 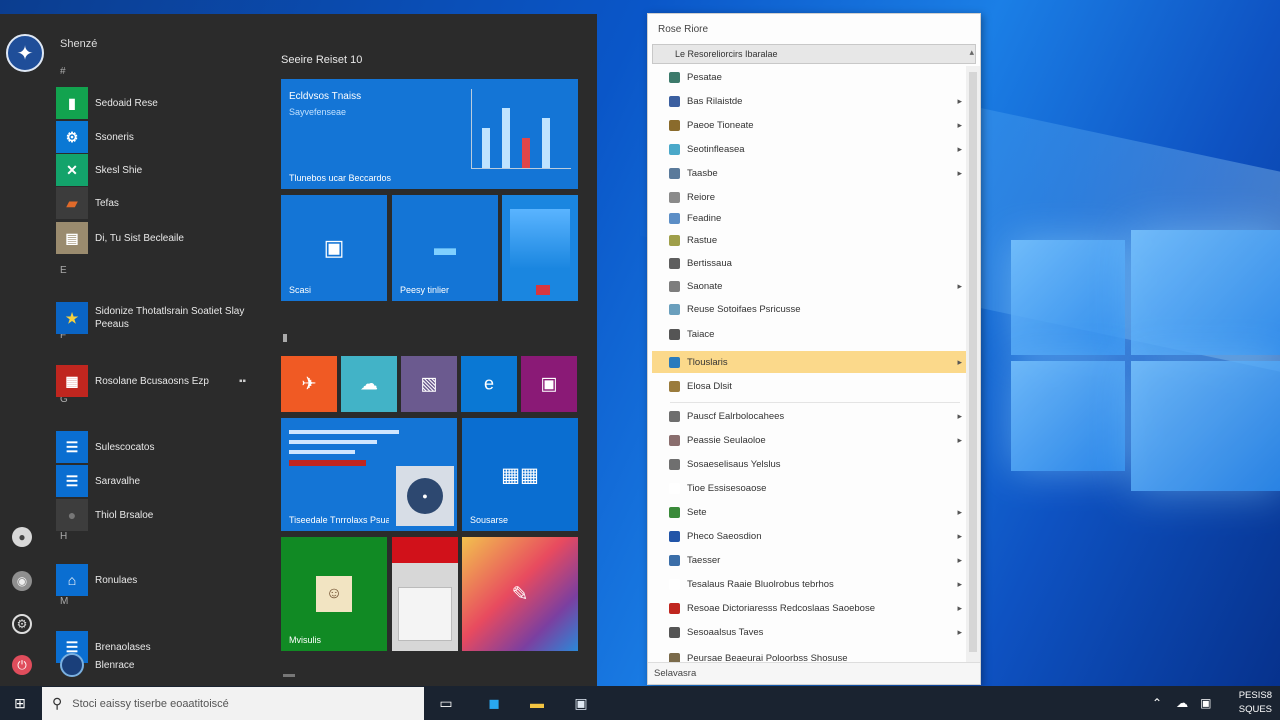 I want to click on app-list-item: ● Thiol Brsaloe, so click(x=104, y=515).